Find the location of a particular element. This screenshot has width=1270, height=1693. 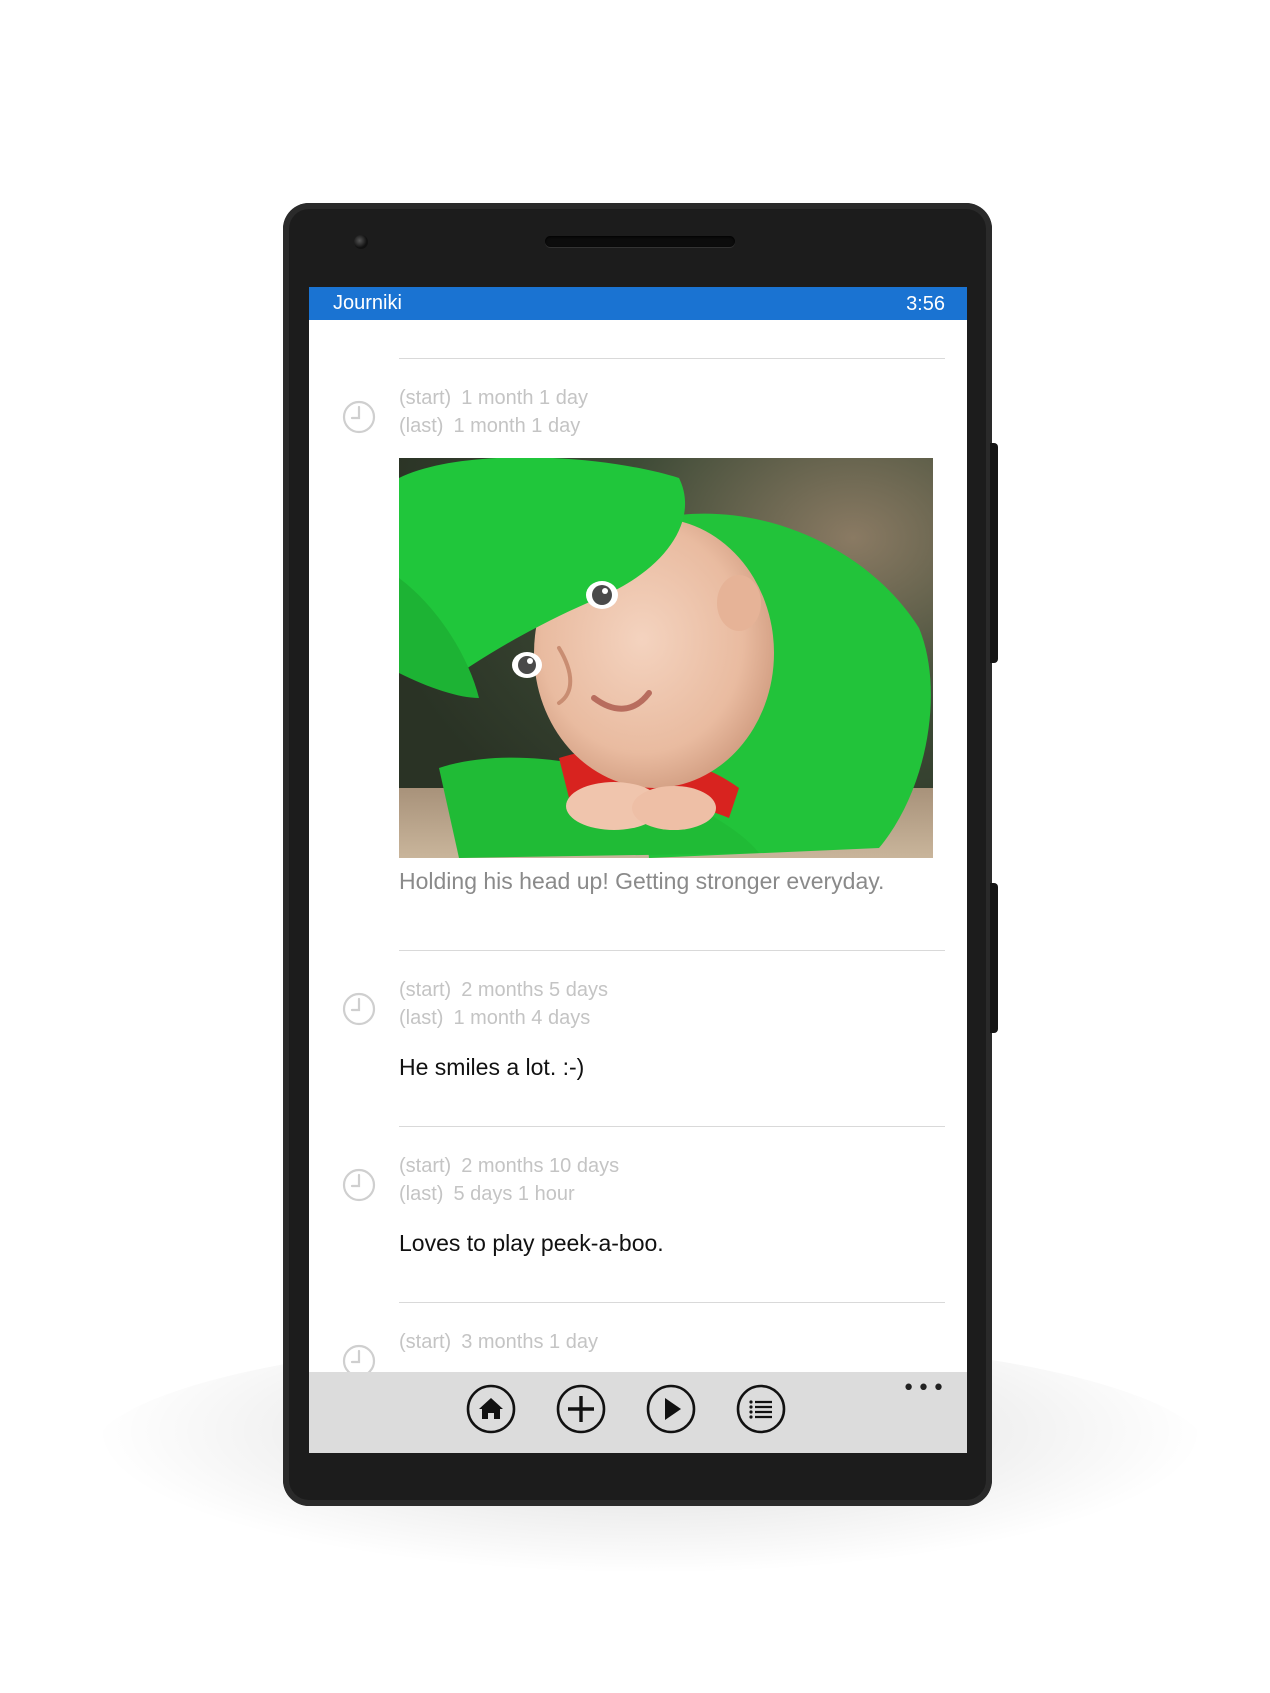

play-icon is located at coordinates (671, 1409).